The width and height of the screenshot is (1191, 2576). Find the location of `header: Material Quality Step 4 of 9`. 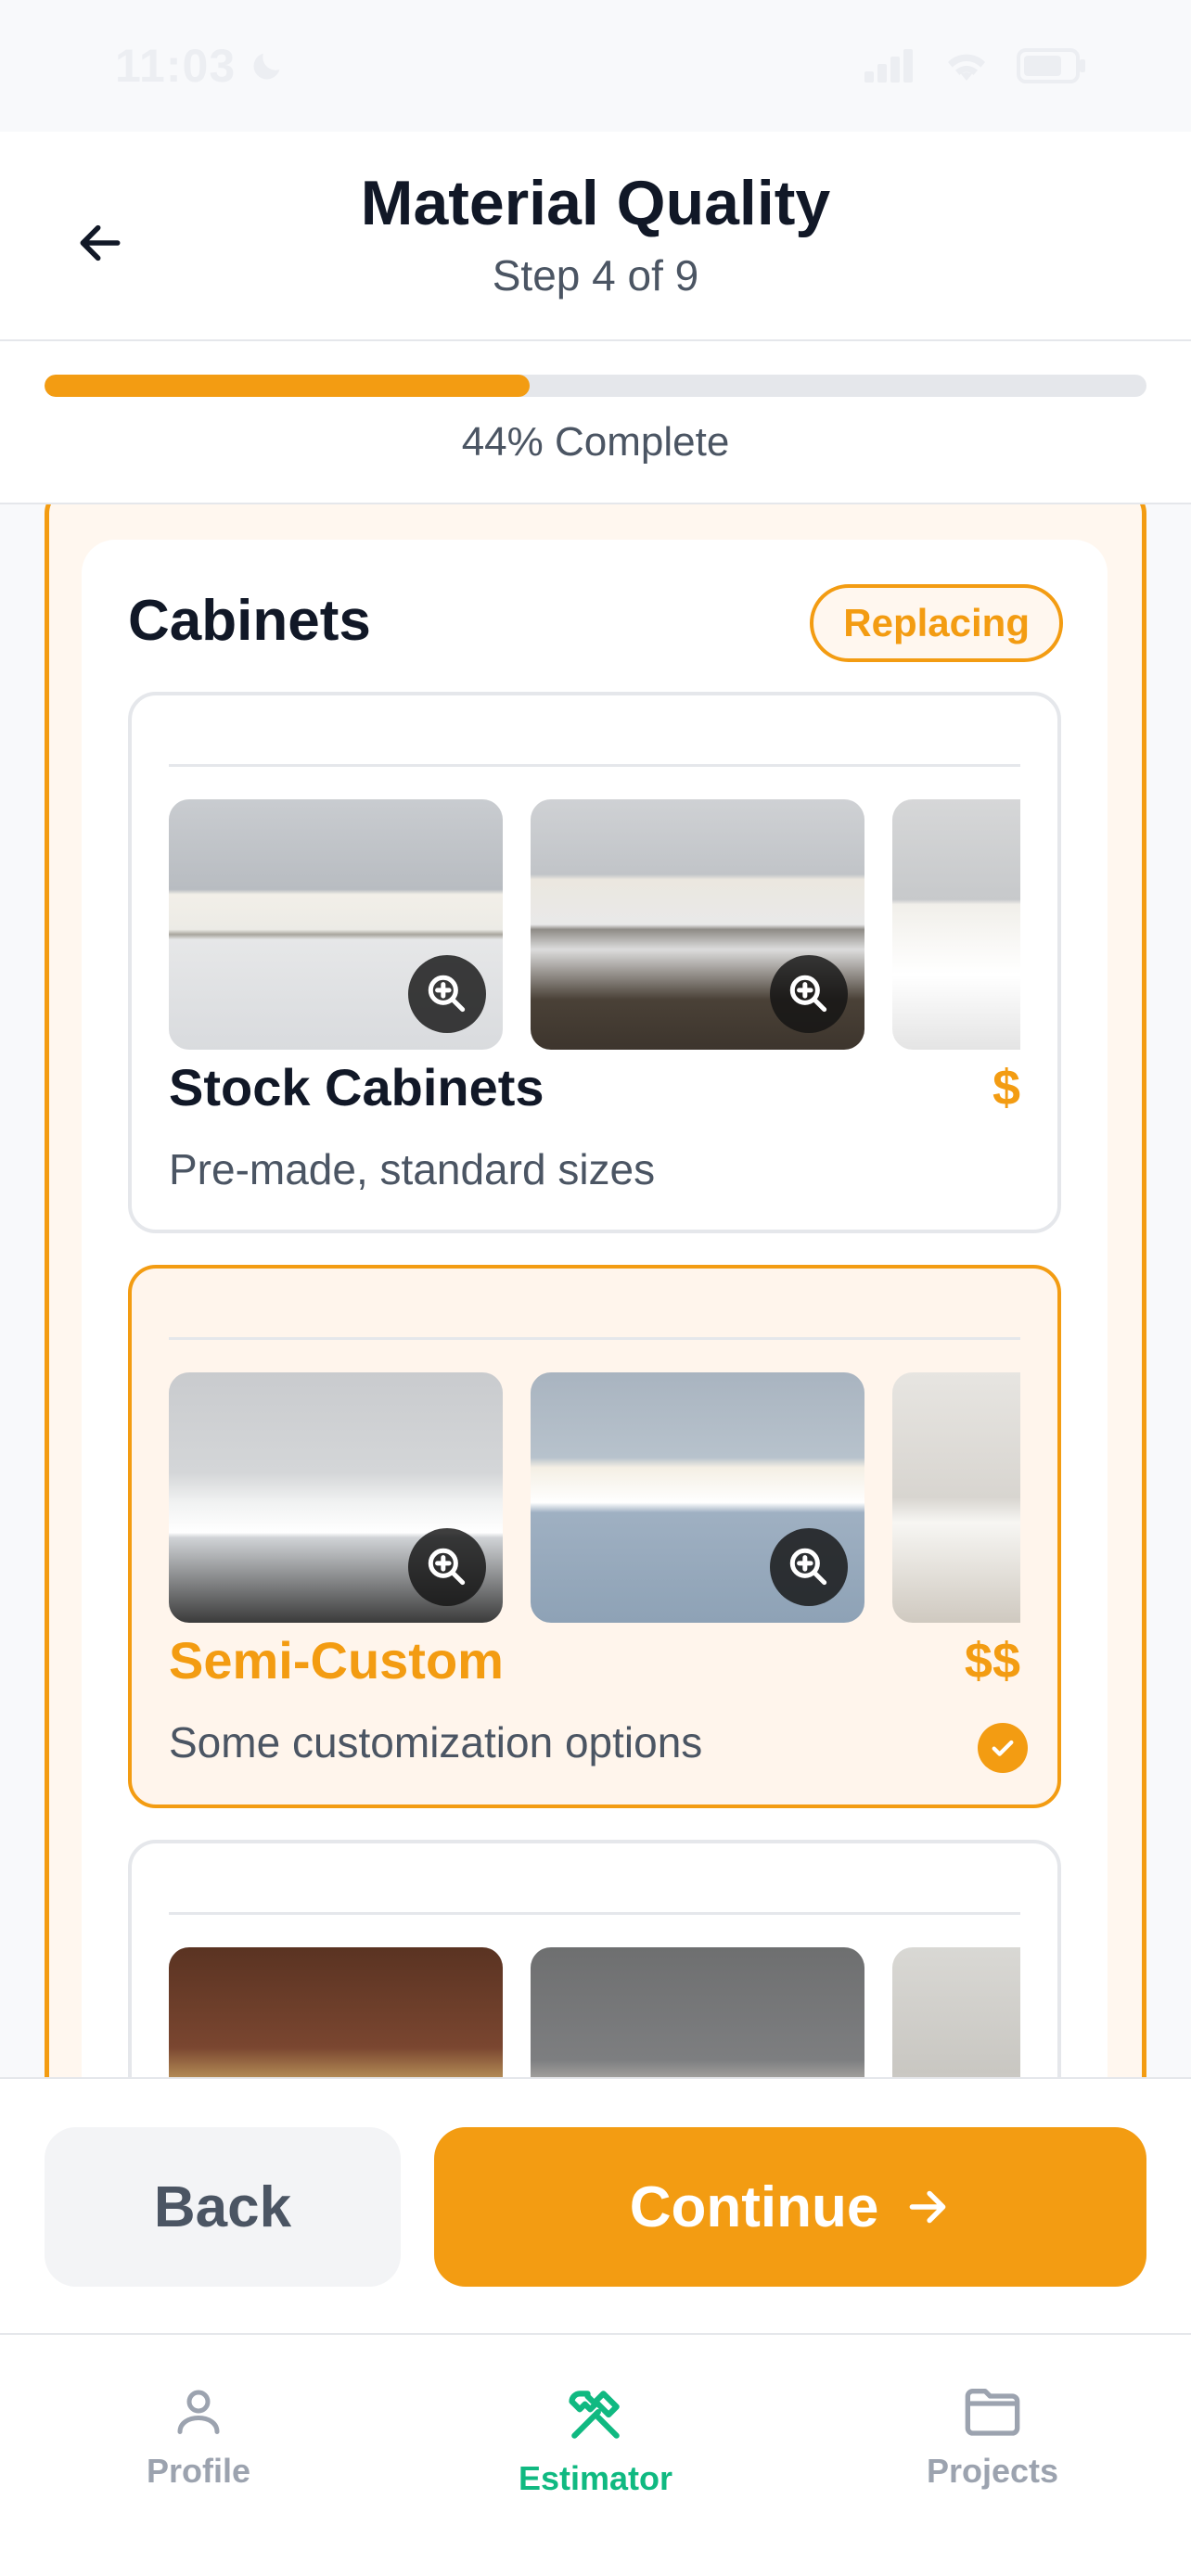

header: Material Quality Step 4 of 9 is located at coordinates (595, 237).